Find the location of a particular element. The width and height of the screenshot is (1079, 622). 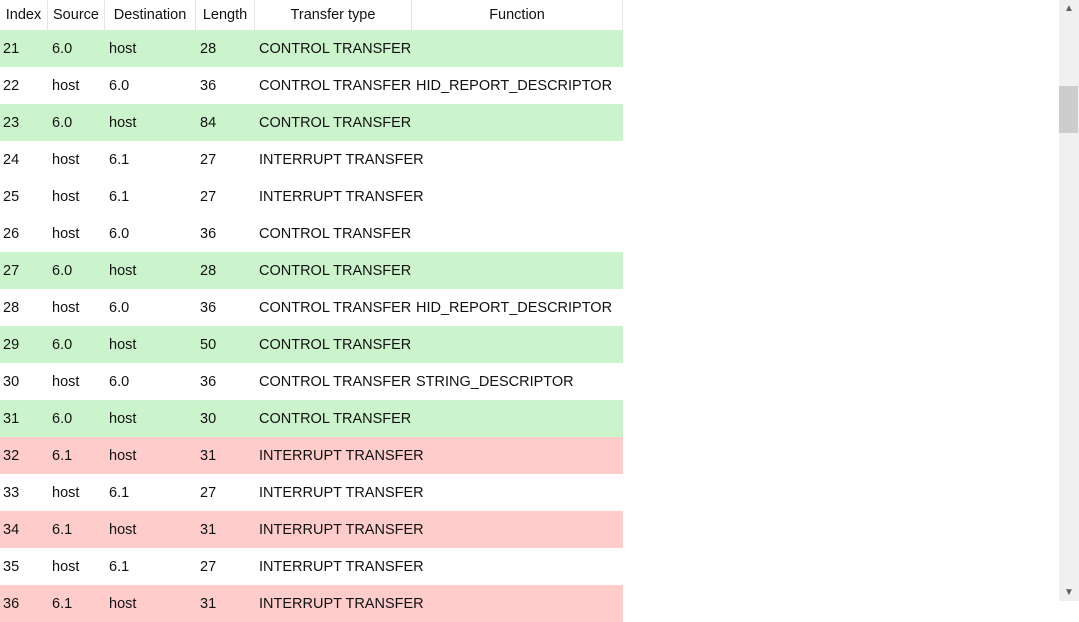

table-row: 26 host 6.0 36 CONTROL TRANSFER is located at coordinates (311, 233).